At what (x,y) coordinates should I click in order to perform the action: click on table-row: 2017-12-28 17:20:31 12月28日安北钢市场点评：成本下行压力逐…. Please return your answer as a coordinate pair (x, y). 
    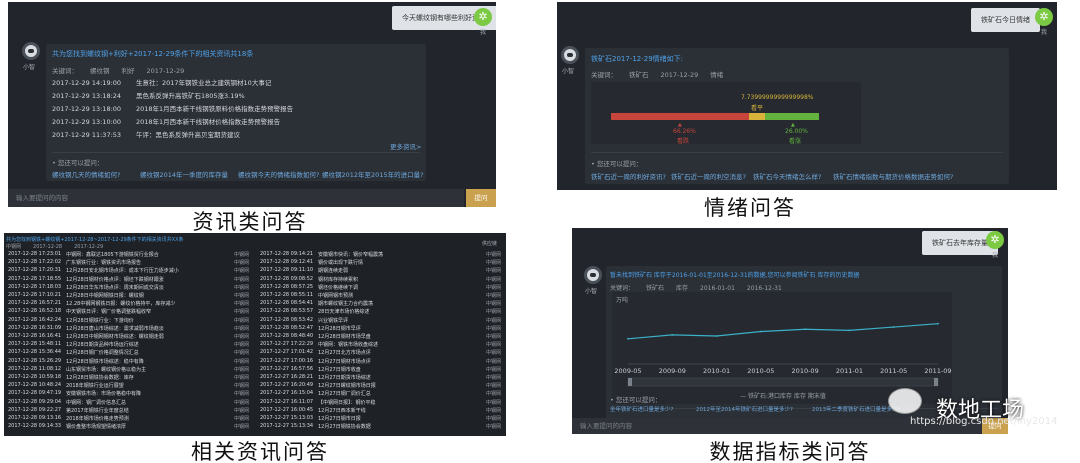
    Looking at the image, I should click on (129, 271).